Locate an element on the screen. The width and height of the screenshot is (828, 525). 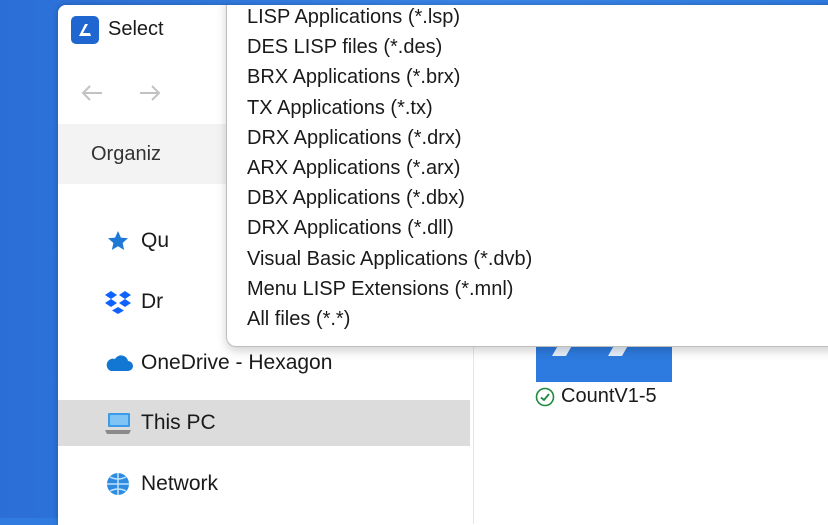
dropdown-option: All files (*.*) is located at coordinates (298, 319).